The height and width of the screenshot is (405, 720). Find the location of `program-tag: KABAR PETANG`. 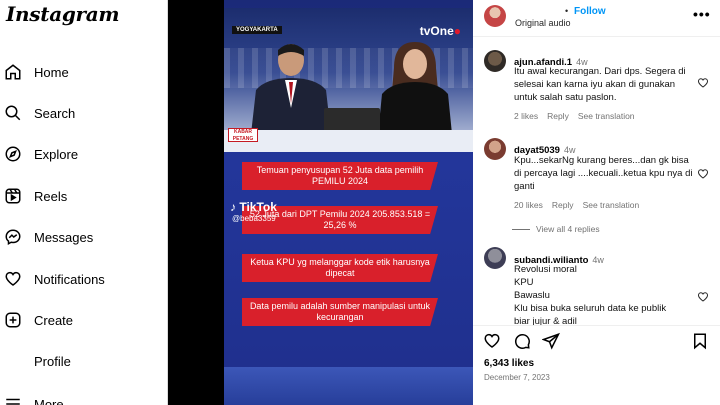

program-tag: KABAR PETANG is located at coordinates (243, 135).